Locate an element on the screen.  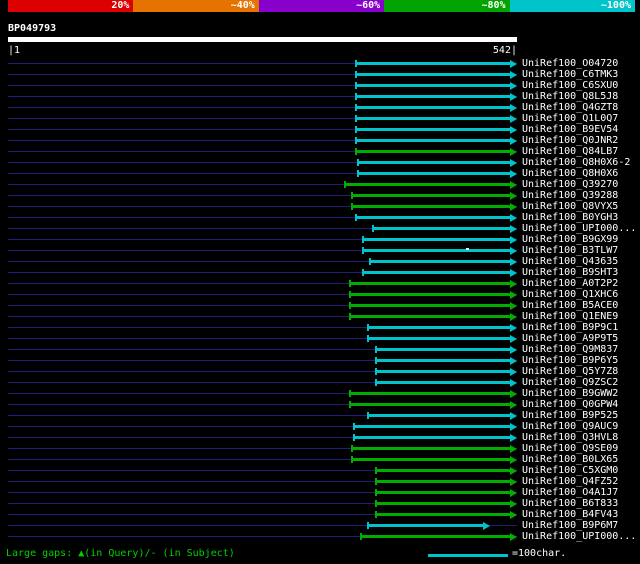
alignment-row: UniRef100_Q4GZT8 is located at coordinates (320, 107).